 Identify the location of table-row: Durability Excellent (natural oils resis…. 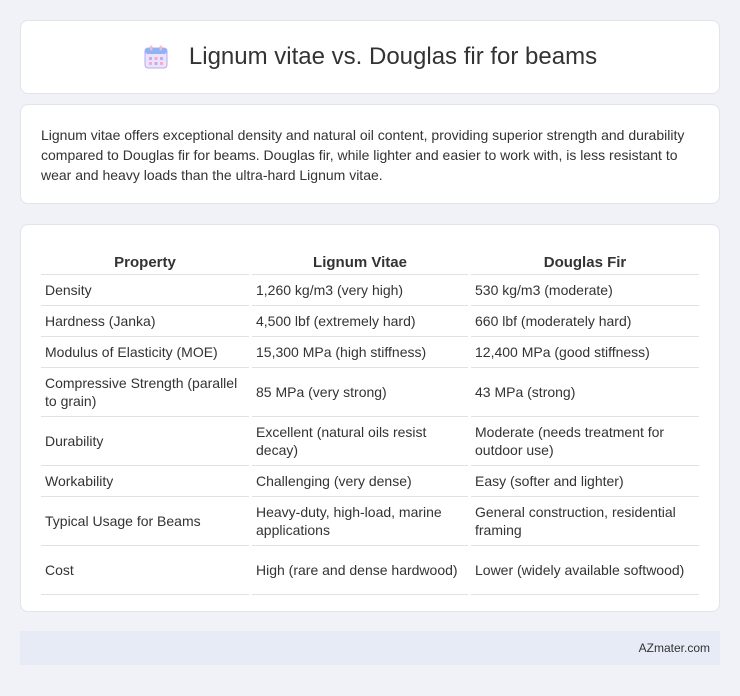
(370, 441).